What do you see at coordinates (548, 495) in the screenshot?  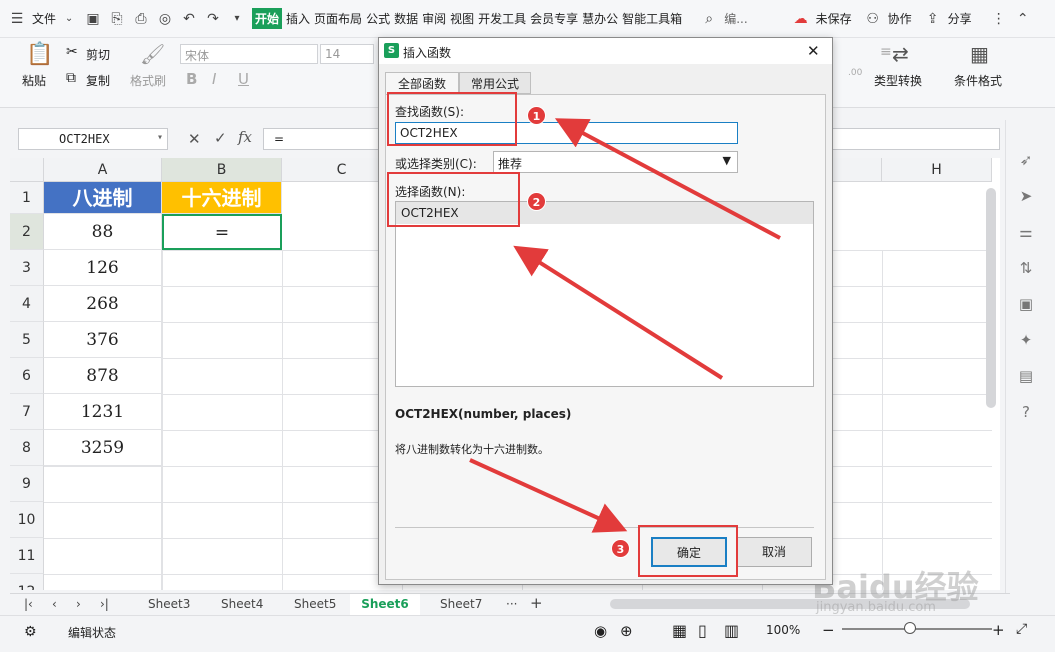 I see `arrow-to-ok` at bounding box center [548, 495].